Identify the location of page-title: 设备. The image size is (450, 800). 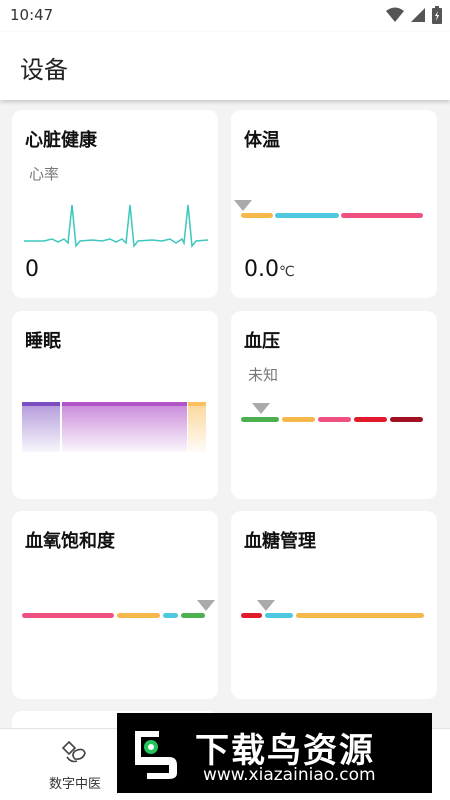
(44, 70).